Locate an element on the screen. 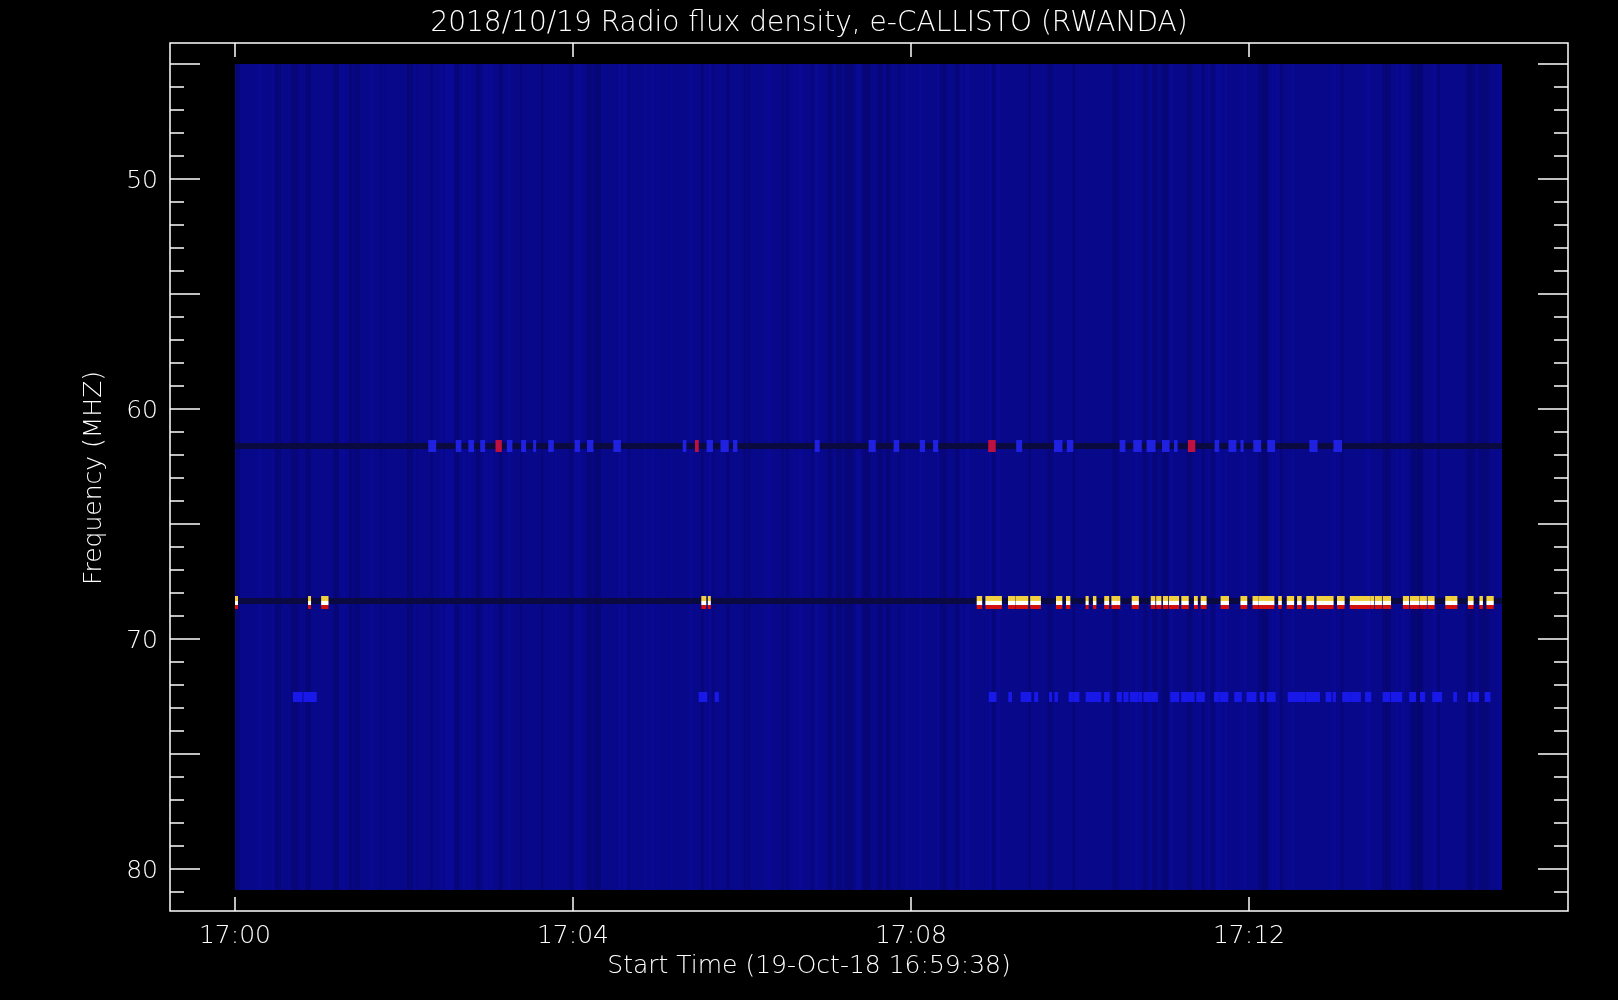 Image resolution: width=1618 pixels, height=1000 pixels. y-tick-label: 70 is located at coordinates (142, 639).